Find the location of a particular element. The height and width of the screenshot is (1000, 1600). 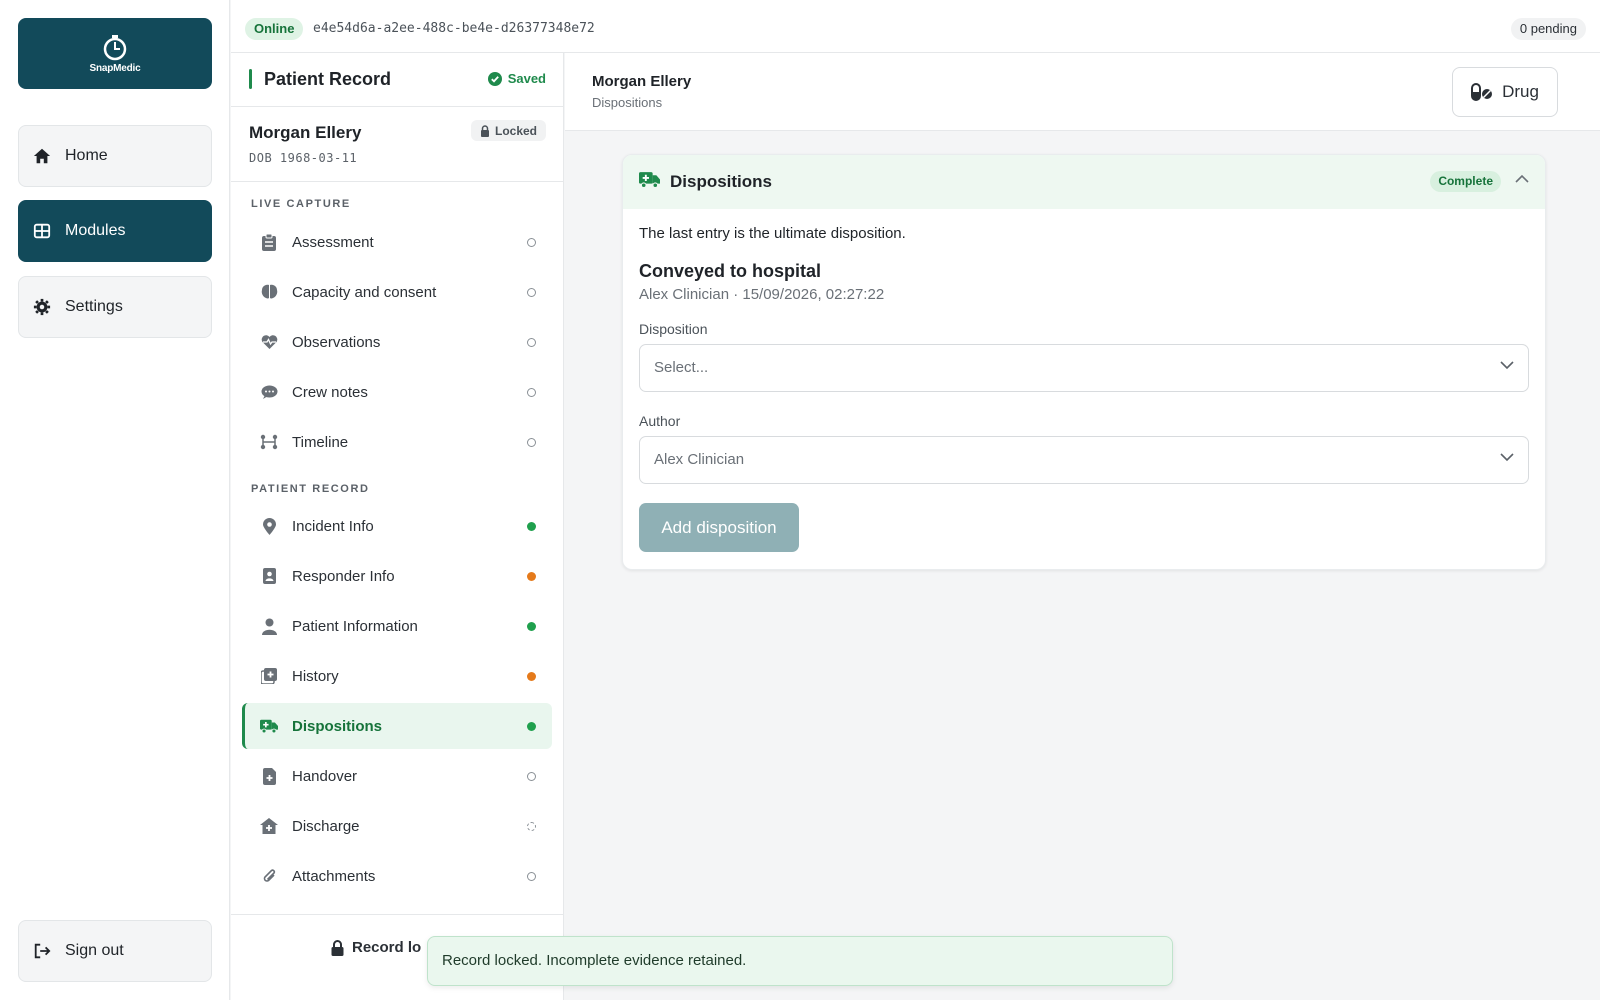

author-field-label: Author is located at coordinates (660, 421).